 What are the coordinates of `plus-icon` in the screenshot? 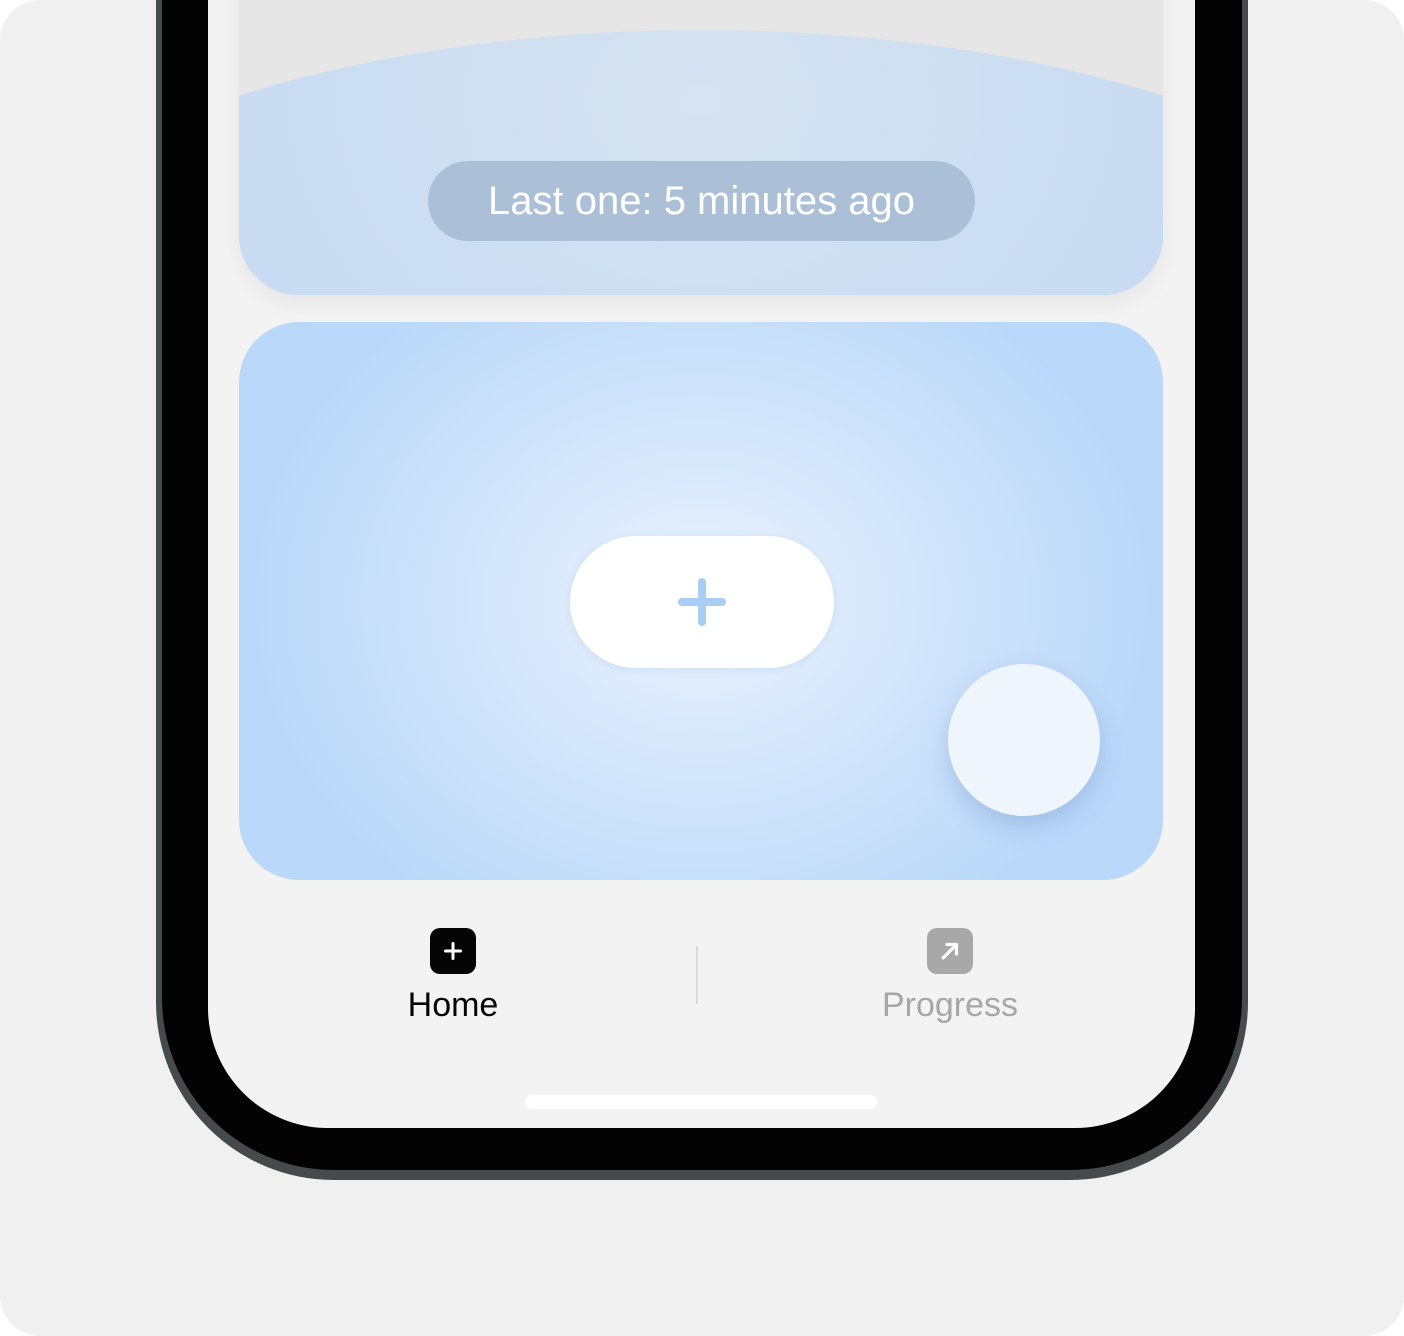 It's located at (702, 602).